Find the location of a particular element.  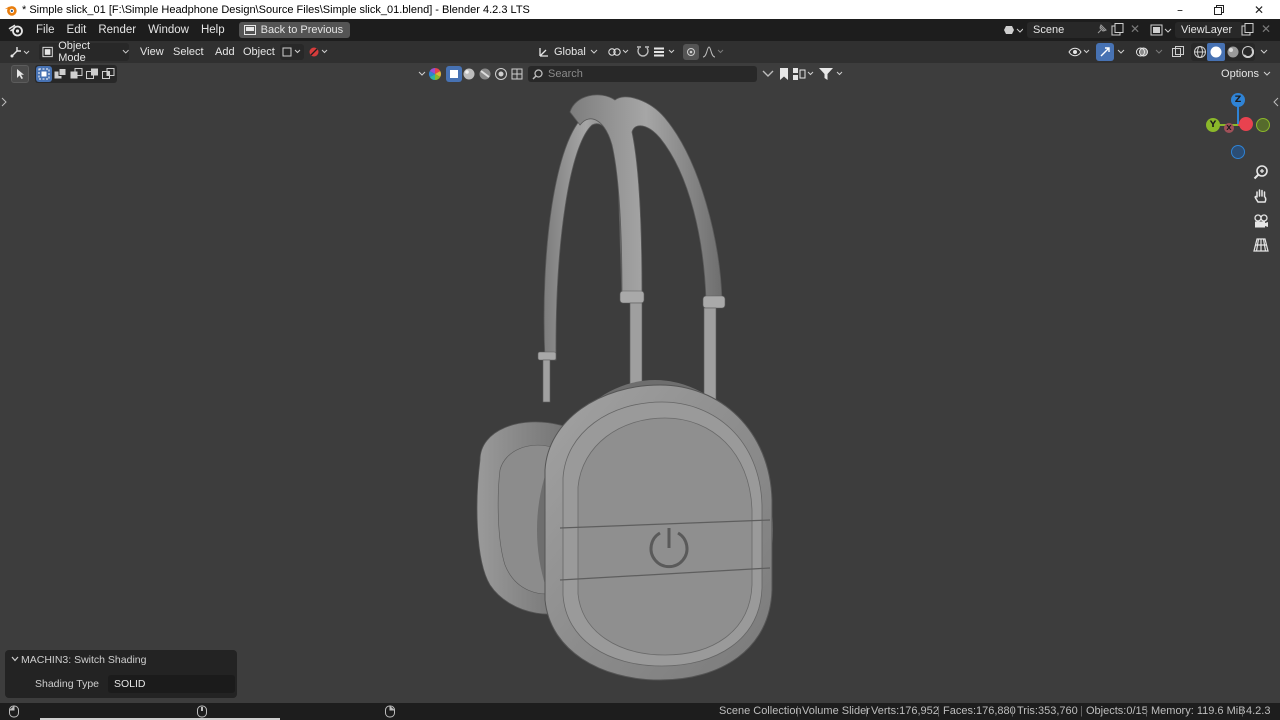

object-pivot-dropdown is located at coordinates (292, 52).